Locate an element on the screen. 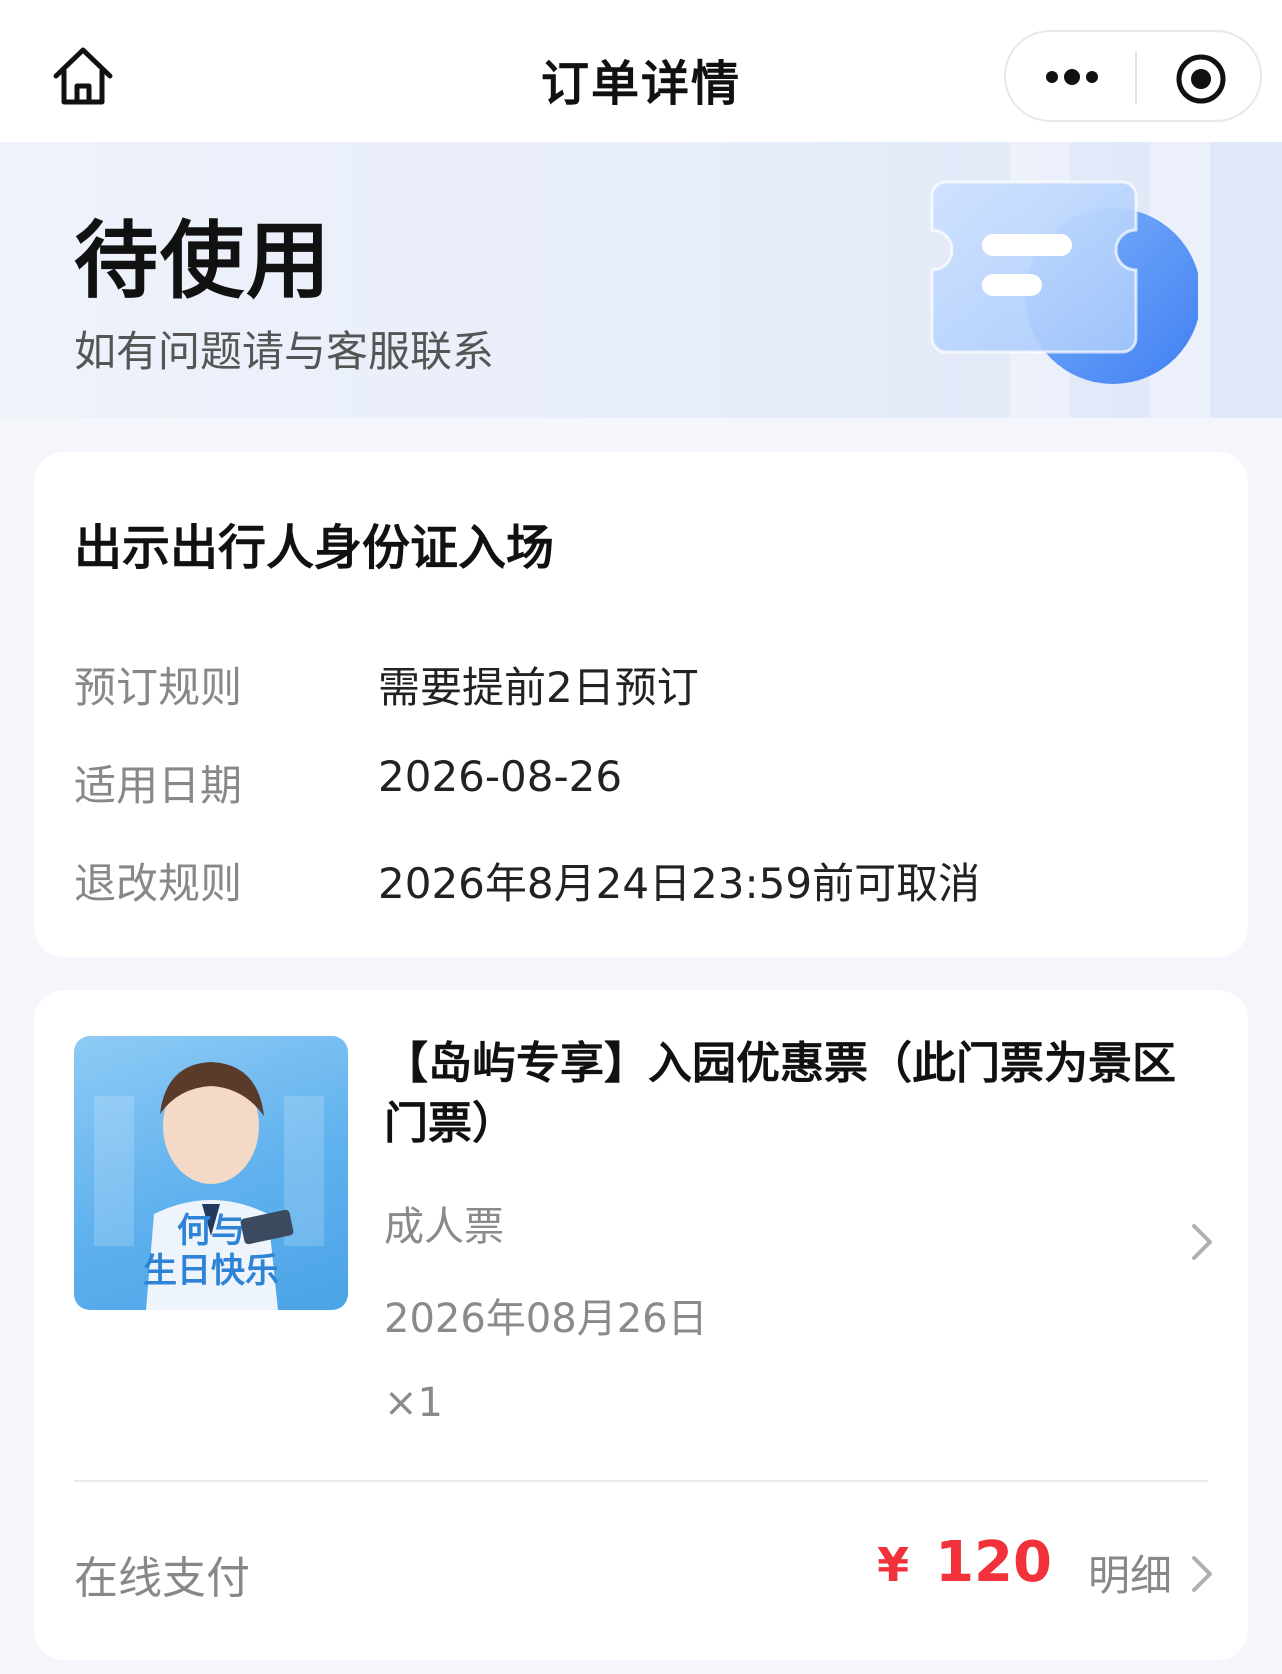 The image size is (1282, 1674). refund-rule-label: 退改规则 is located at coordinates (158, 883).